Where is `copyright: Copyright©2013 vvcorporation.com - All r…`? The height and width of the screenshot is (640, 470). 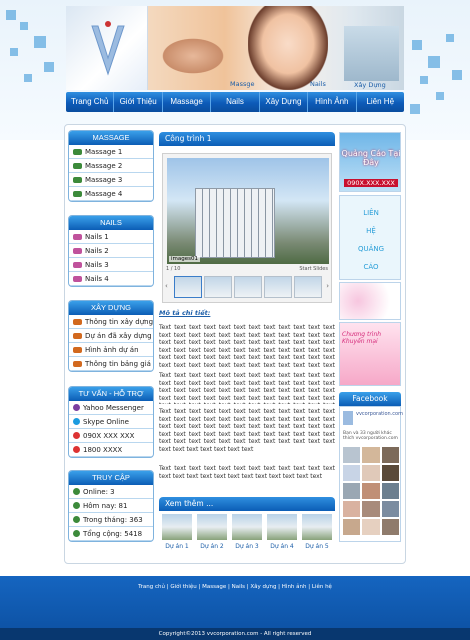 copyright: Copyright©2013 vvcorporation.com - All r… is located at coordinates (235, 634).